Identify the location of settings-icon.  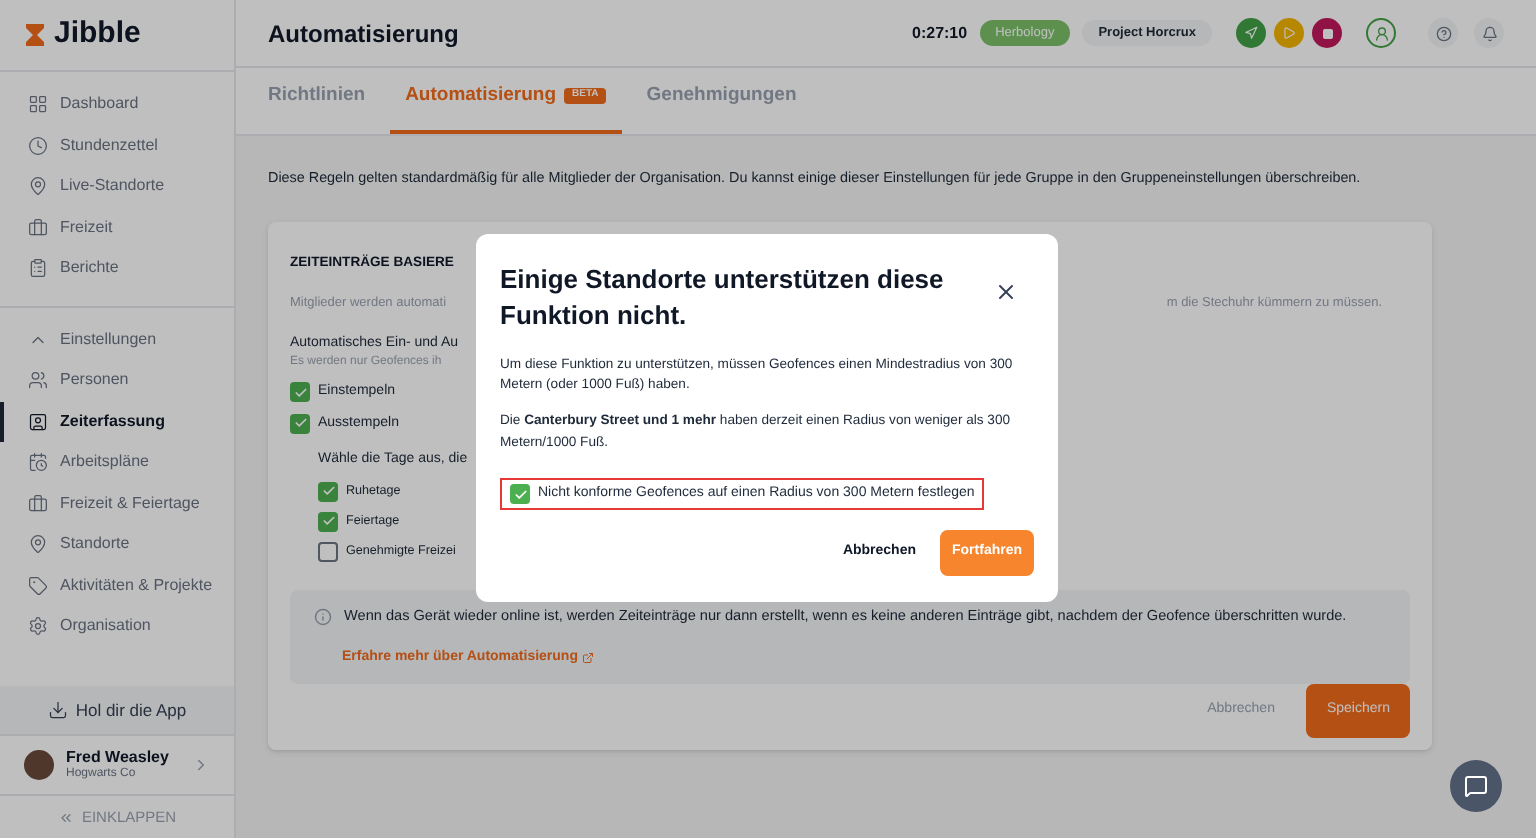
(38, 626).